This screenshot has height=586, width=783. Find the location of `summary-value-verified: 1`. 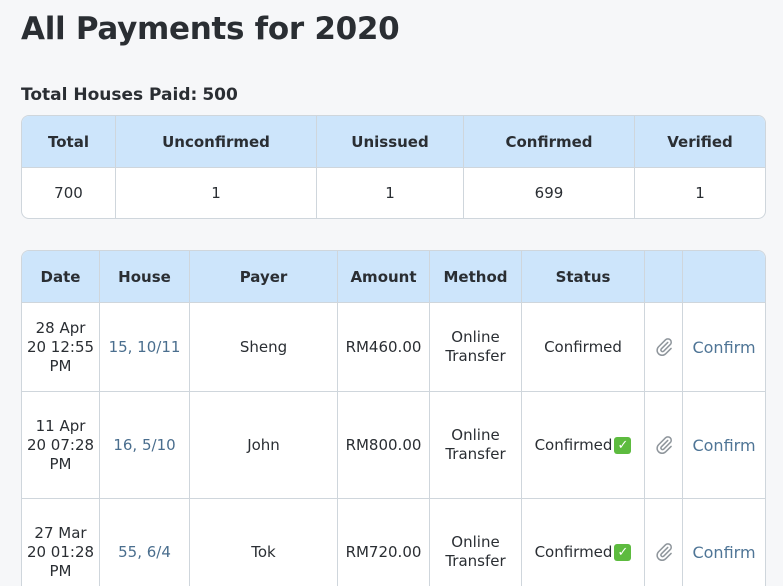

summary-value-verified: 1 is located at coordinates (700, 193).